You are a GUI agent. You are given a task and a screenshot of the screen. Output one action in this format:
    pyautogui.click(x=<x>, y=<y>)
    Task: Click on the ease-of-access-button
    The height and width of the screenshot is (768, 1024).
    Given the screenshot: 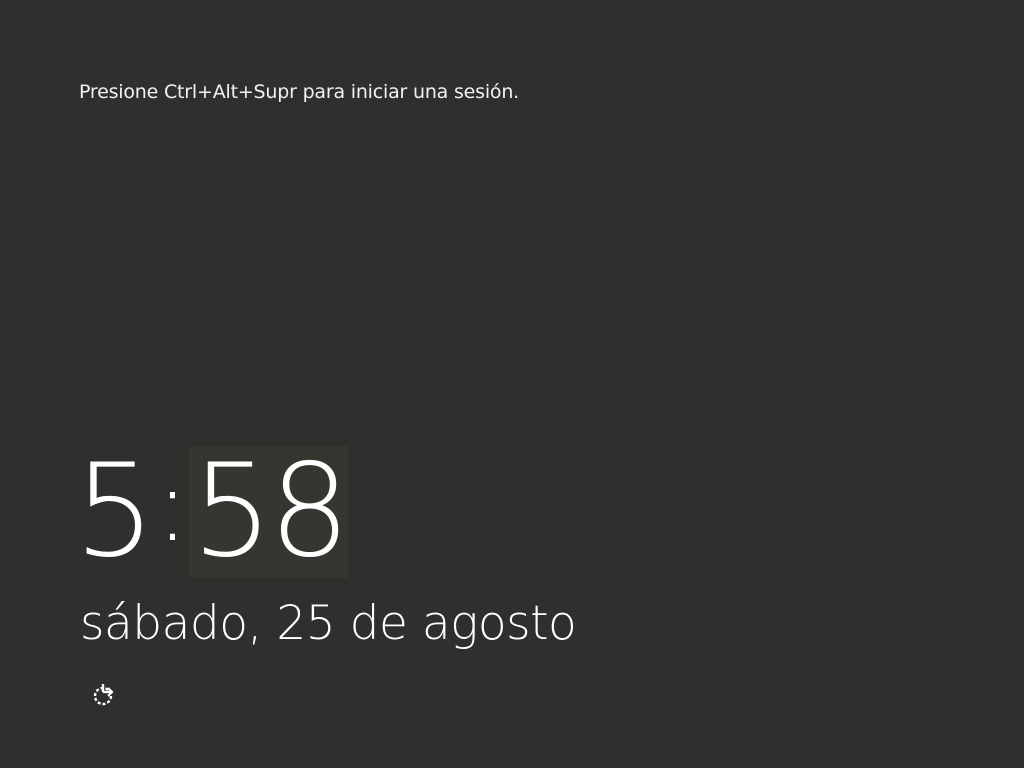 What is the action you would take?
    pyautogui.click(x=104, y=695)
    